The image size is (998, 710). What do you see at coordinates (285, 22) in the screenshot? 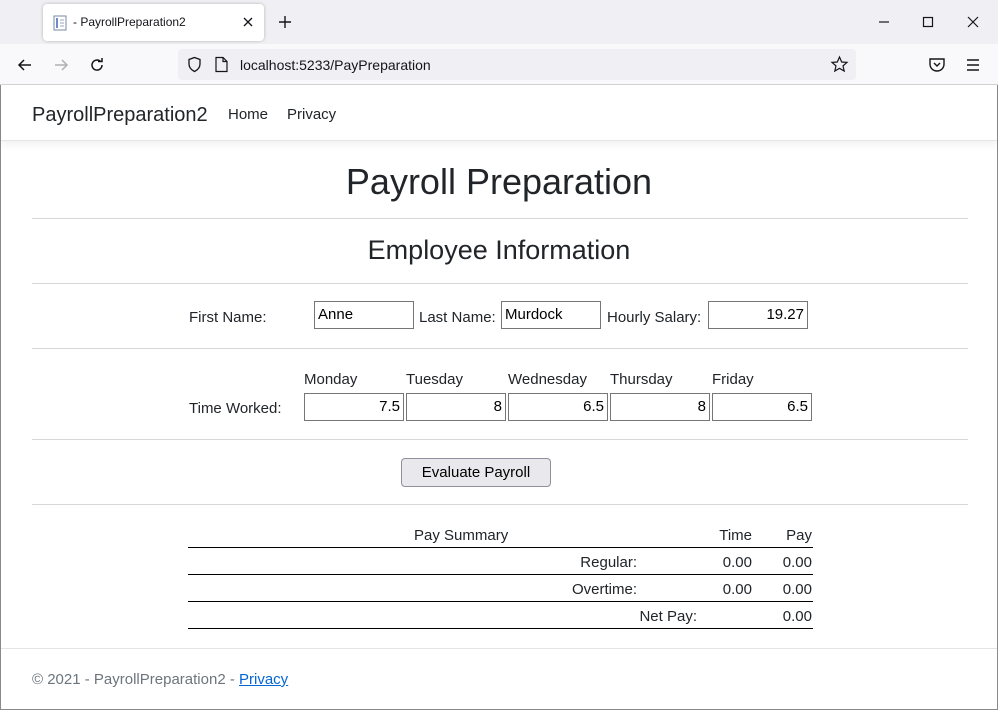
I see `new-tab-icon` at bounding box center [285, 22].